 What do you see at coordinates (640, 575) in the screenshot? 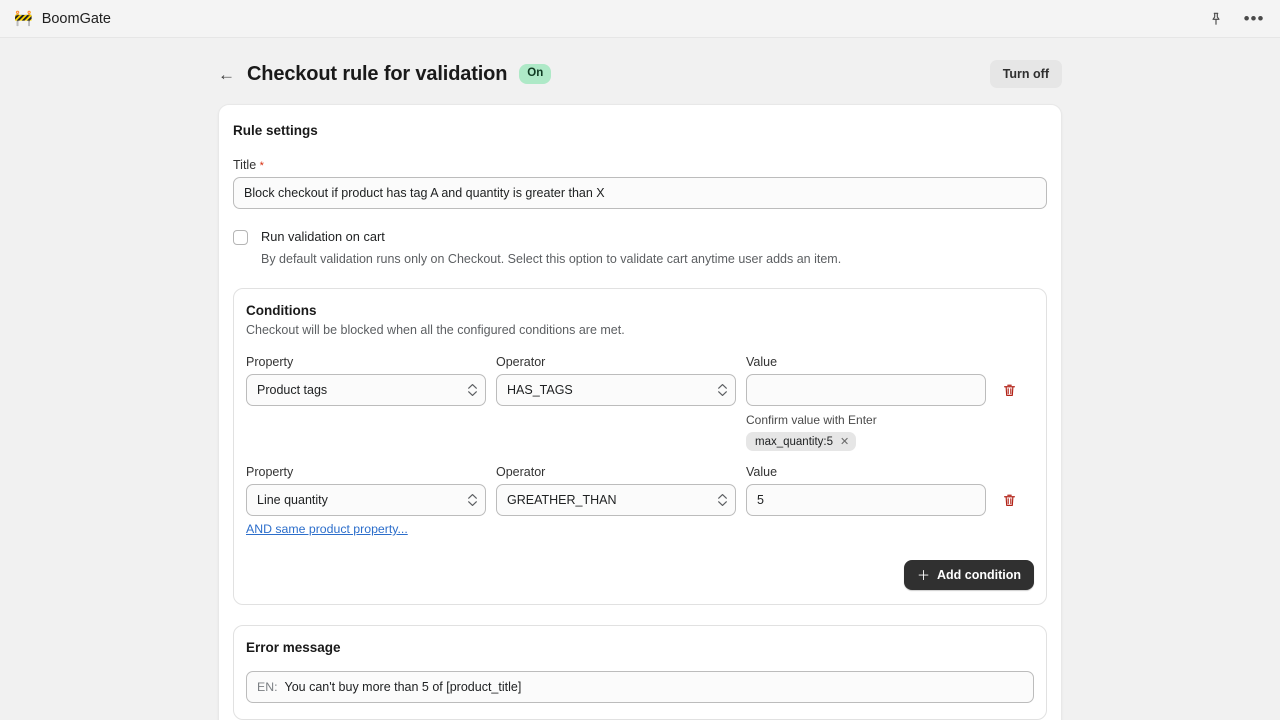
I see `add-condition-wrap: ＋ Add condition` at bounding box center [640, 575].